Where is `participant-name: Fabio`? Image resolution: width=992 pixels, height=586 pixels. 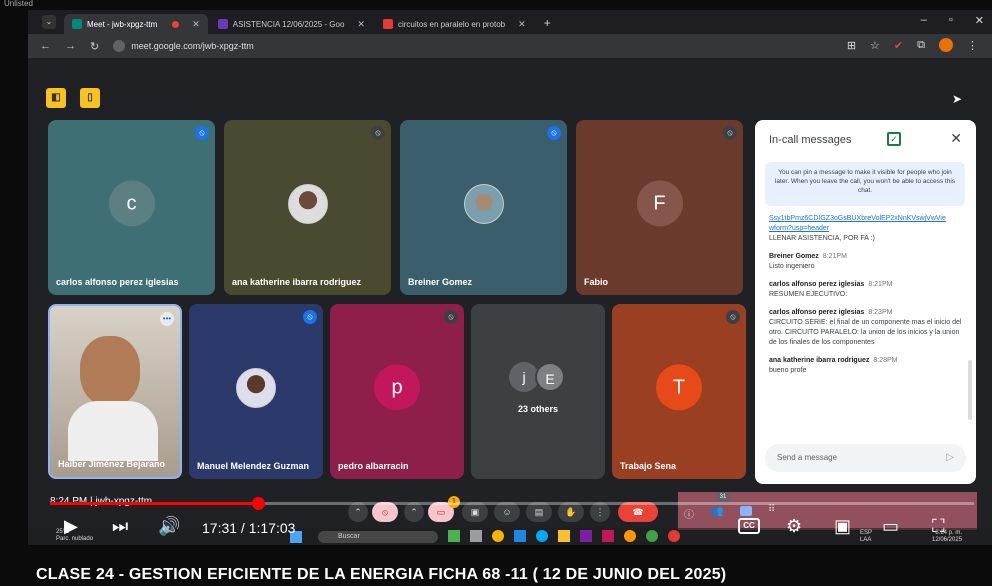 participant-name: Fabio is located at coordinates (596, 282).